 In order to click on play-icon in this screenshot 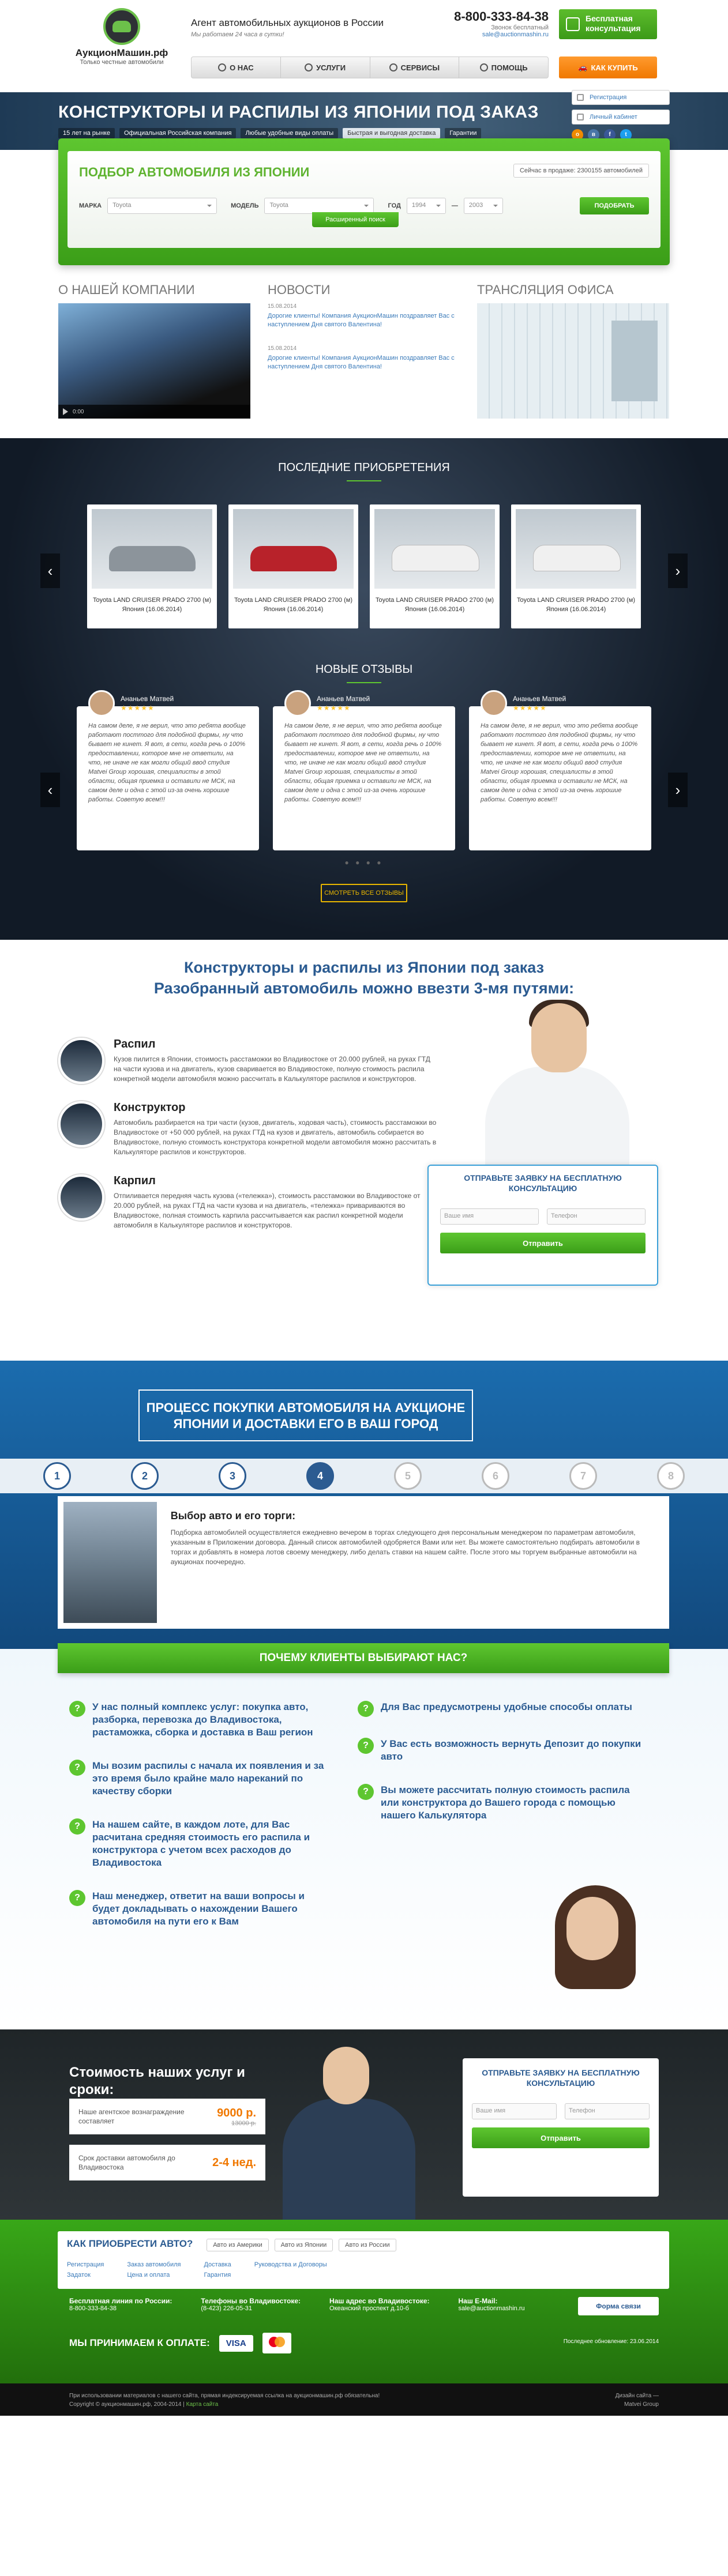, I will do `click(66, 411)`.